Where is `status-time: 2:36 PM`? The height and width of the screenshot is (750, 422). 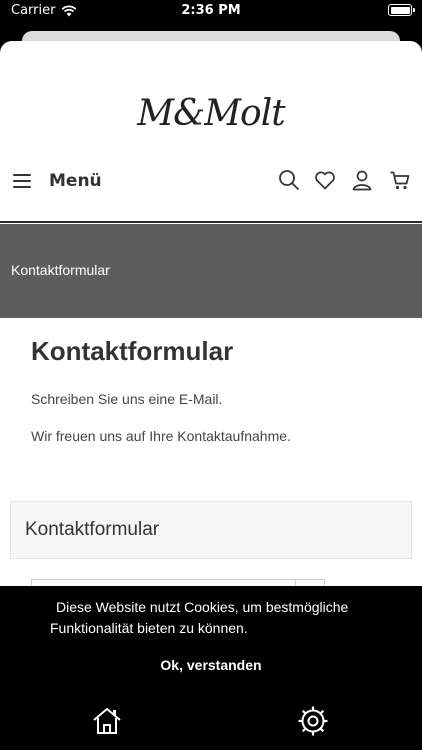
status-time: 2:36 PM is located at coordinates (211, 10).